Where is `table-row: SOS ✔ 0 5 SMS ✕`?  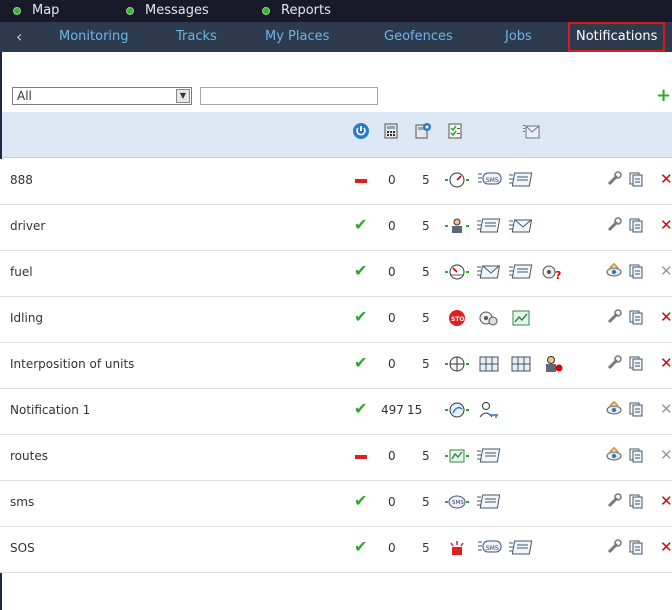
table-row: SOS ✔ 0 5 SMS ✕ is located at coordinates (336, 550).